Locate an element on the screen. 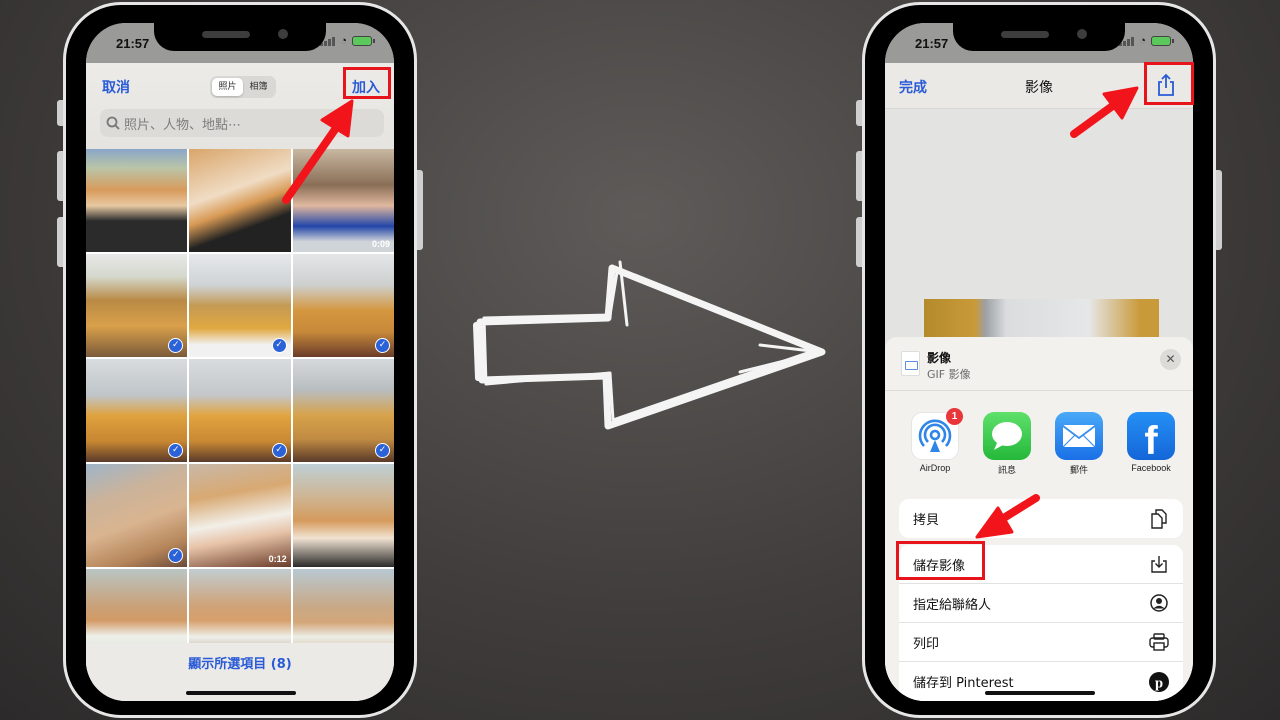  airdrop-icon: 1 is located at coordinates (937, 434).